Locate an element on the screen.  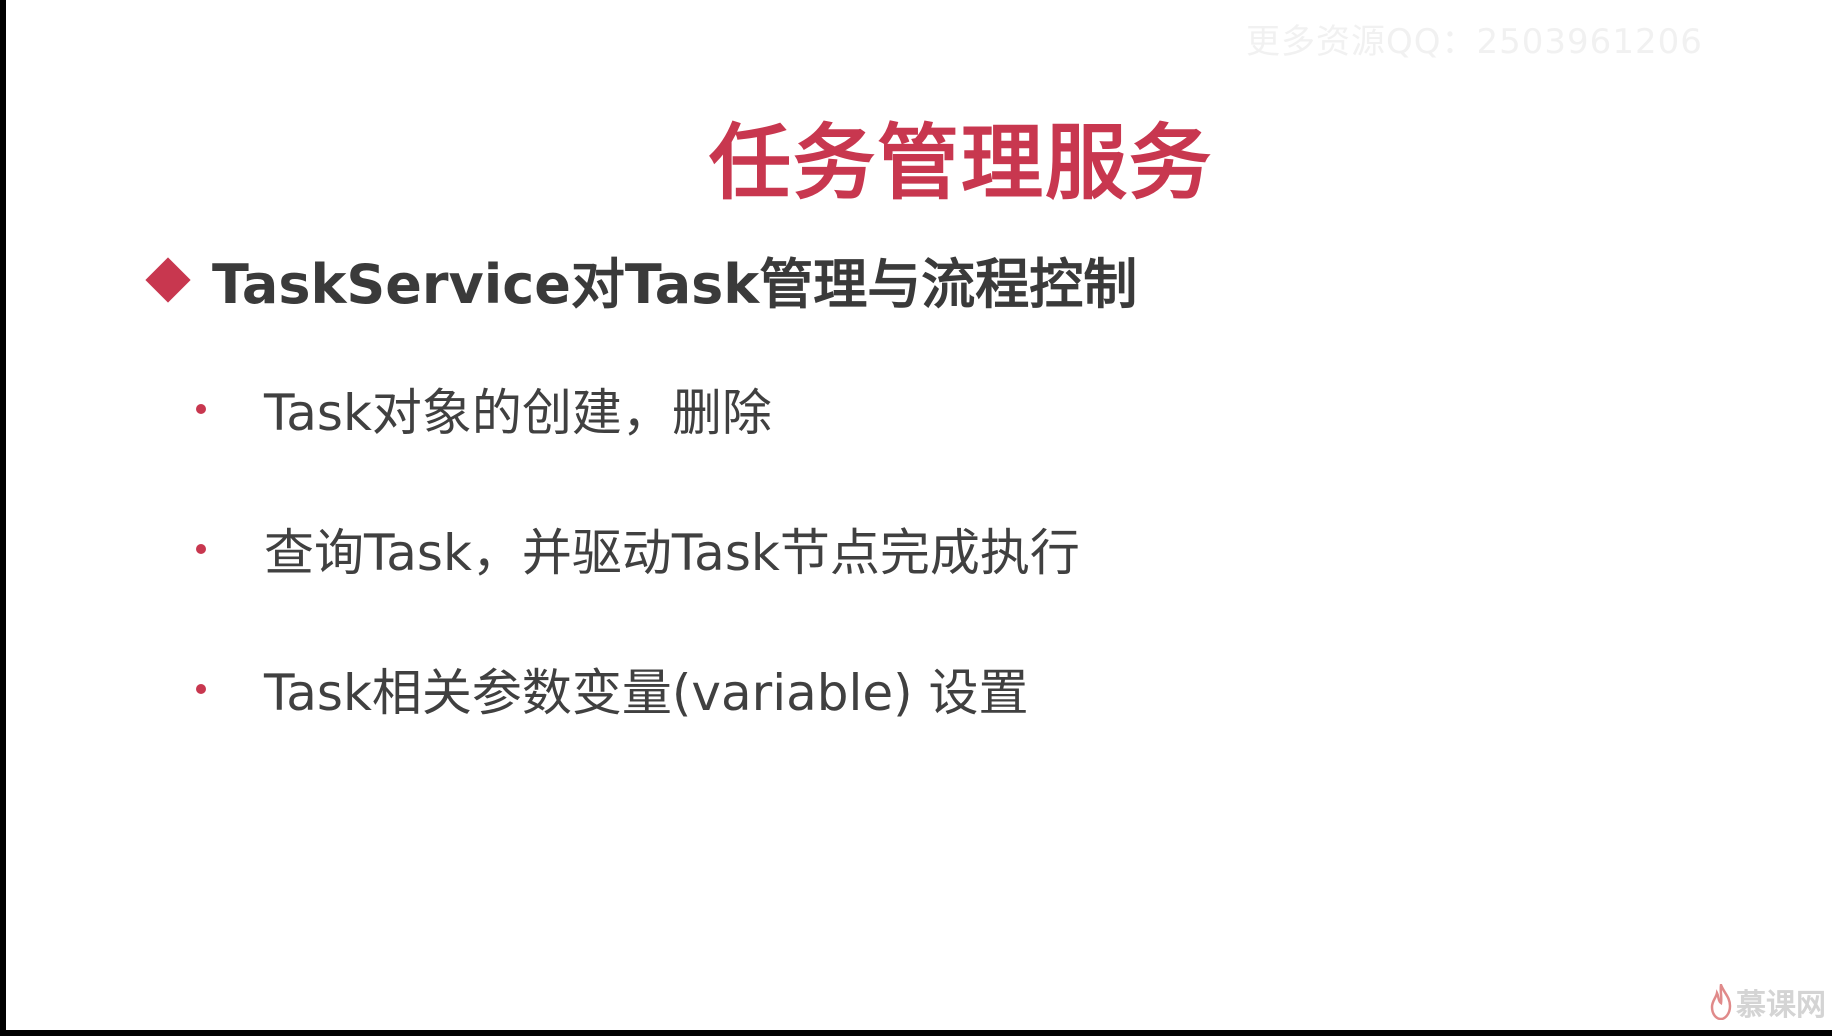
bullet-text: 查询Task，并驱动Task节点完成执行 is located at coordinates (672, 553).